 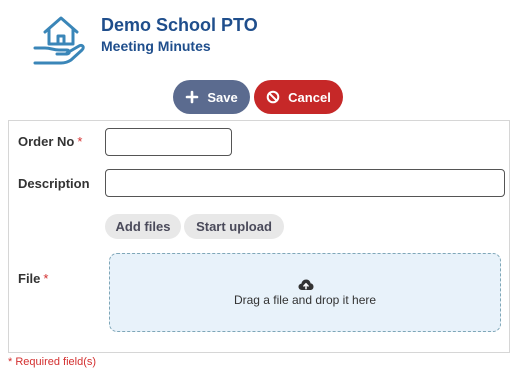 What do you see at coordinates (54, 183) in the screenshot?
I see `description-label: Description` at bounding box center [54, 183].